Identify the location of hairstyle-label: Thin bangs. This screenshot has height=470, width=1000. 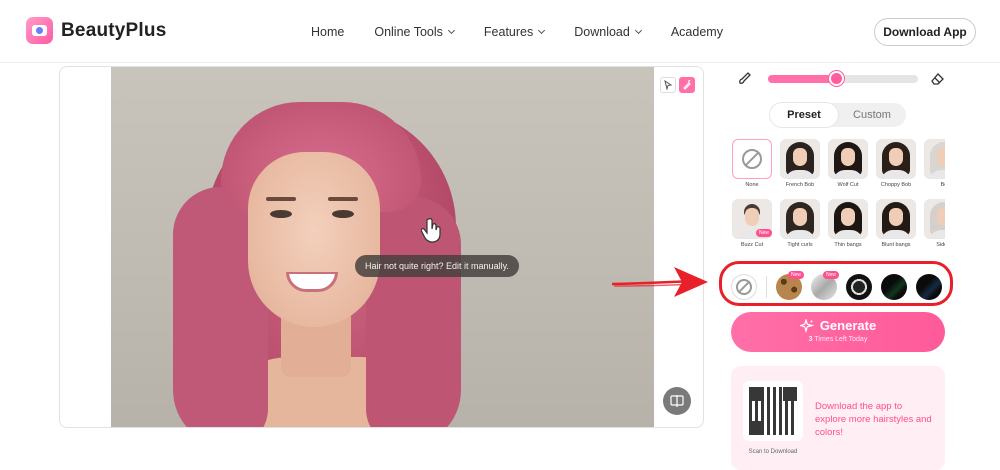
(848, 245).